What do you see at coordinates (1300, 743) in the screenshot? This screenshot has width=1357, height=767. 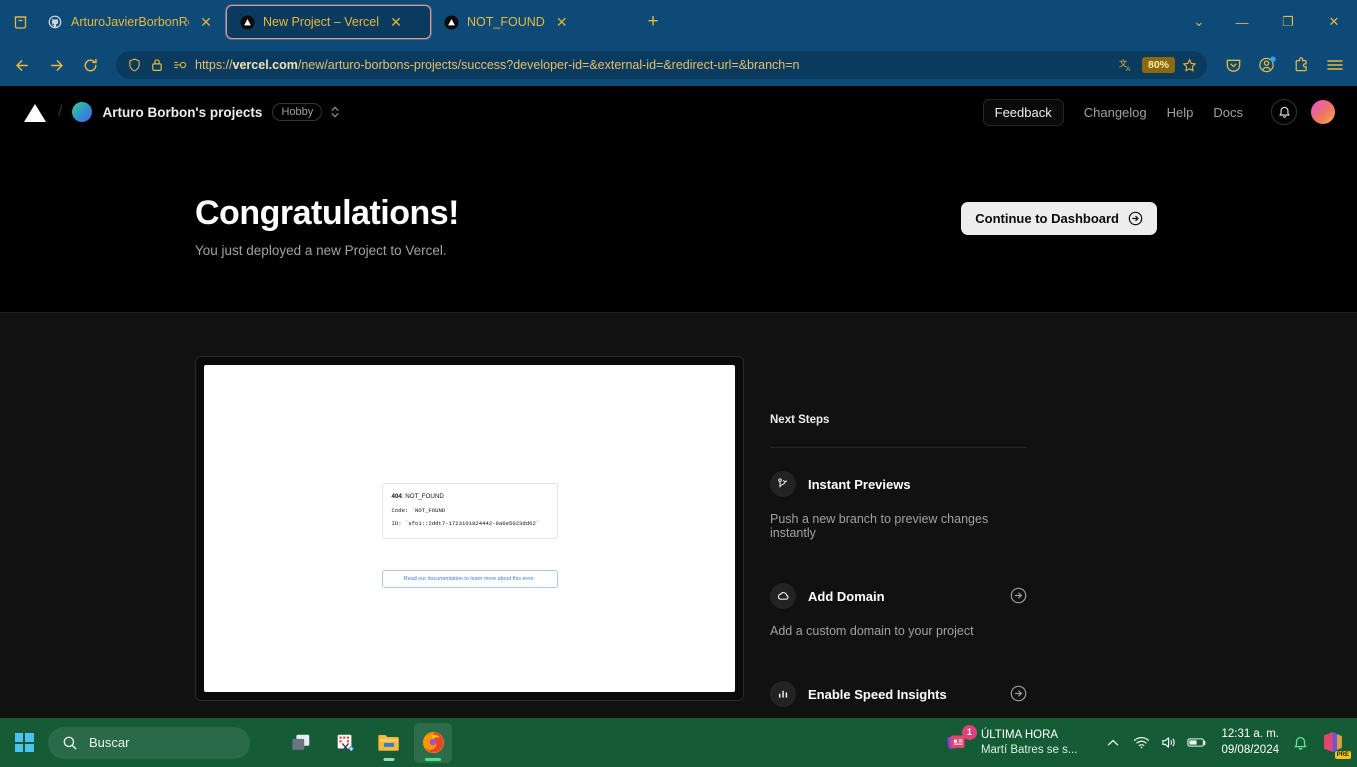 I see `notification-bell-icon` at bounding box center [1300, 743].